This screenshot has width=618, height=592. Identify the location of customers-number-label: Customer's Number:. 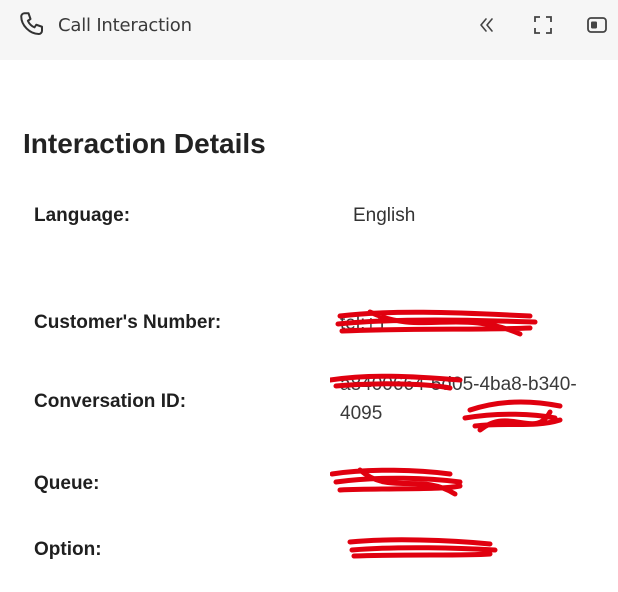
(128, 322).